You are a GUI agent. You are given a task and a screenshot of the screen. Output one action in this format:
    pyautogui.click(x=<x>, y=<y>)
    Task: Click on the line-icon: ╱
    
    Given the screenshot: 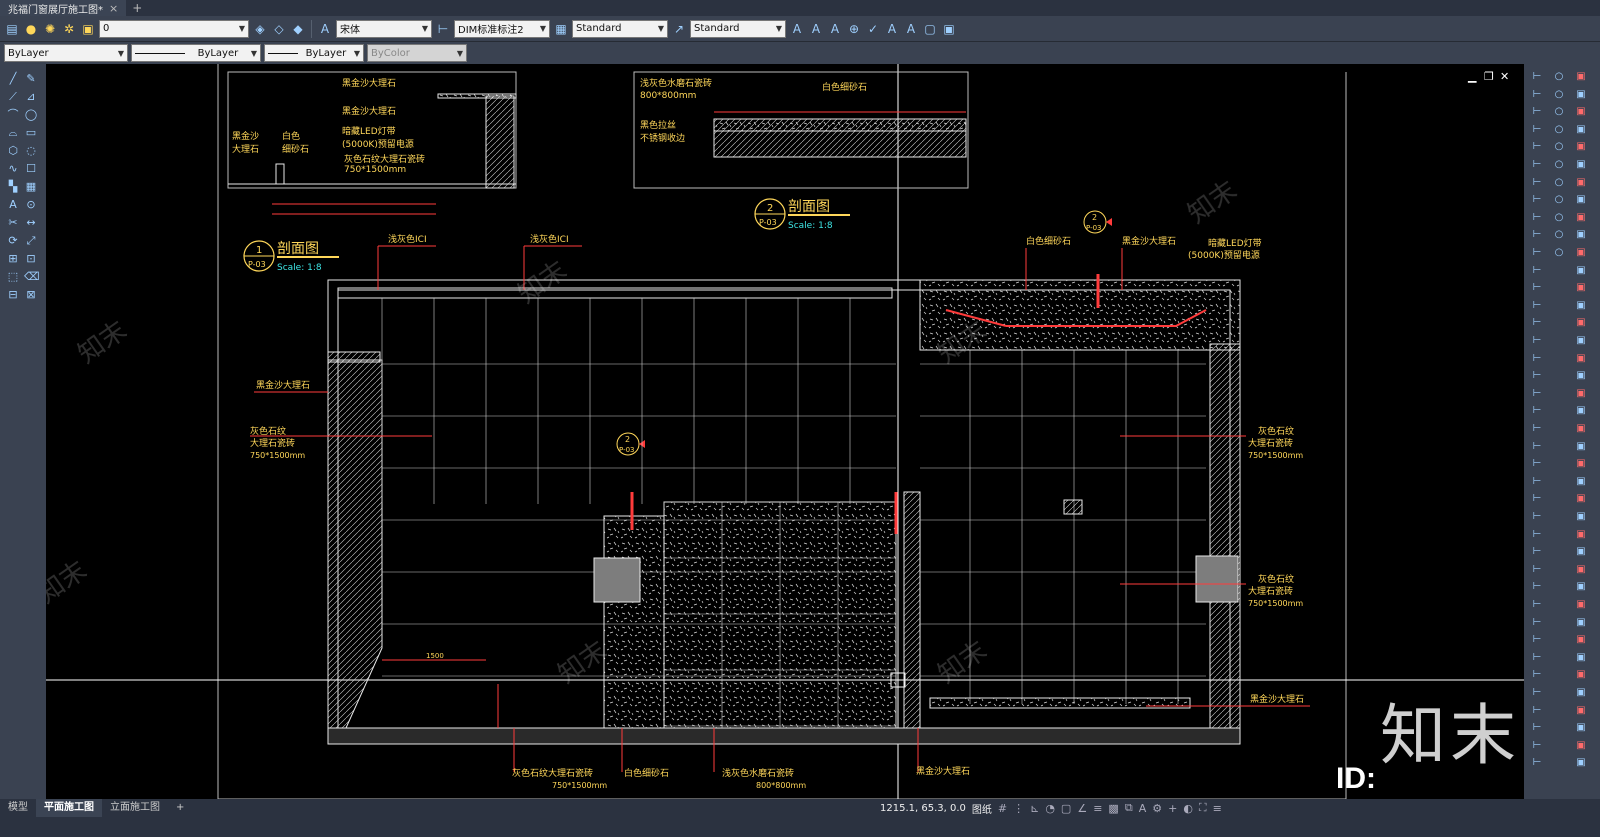 What is the action you would take?
    pyautogui.click(x=13, y=79)
    